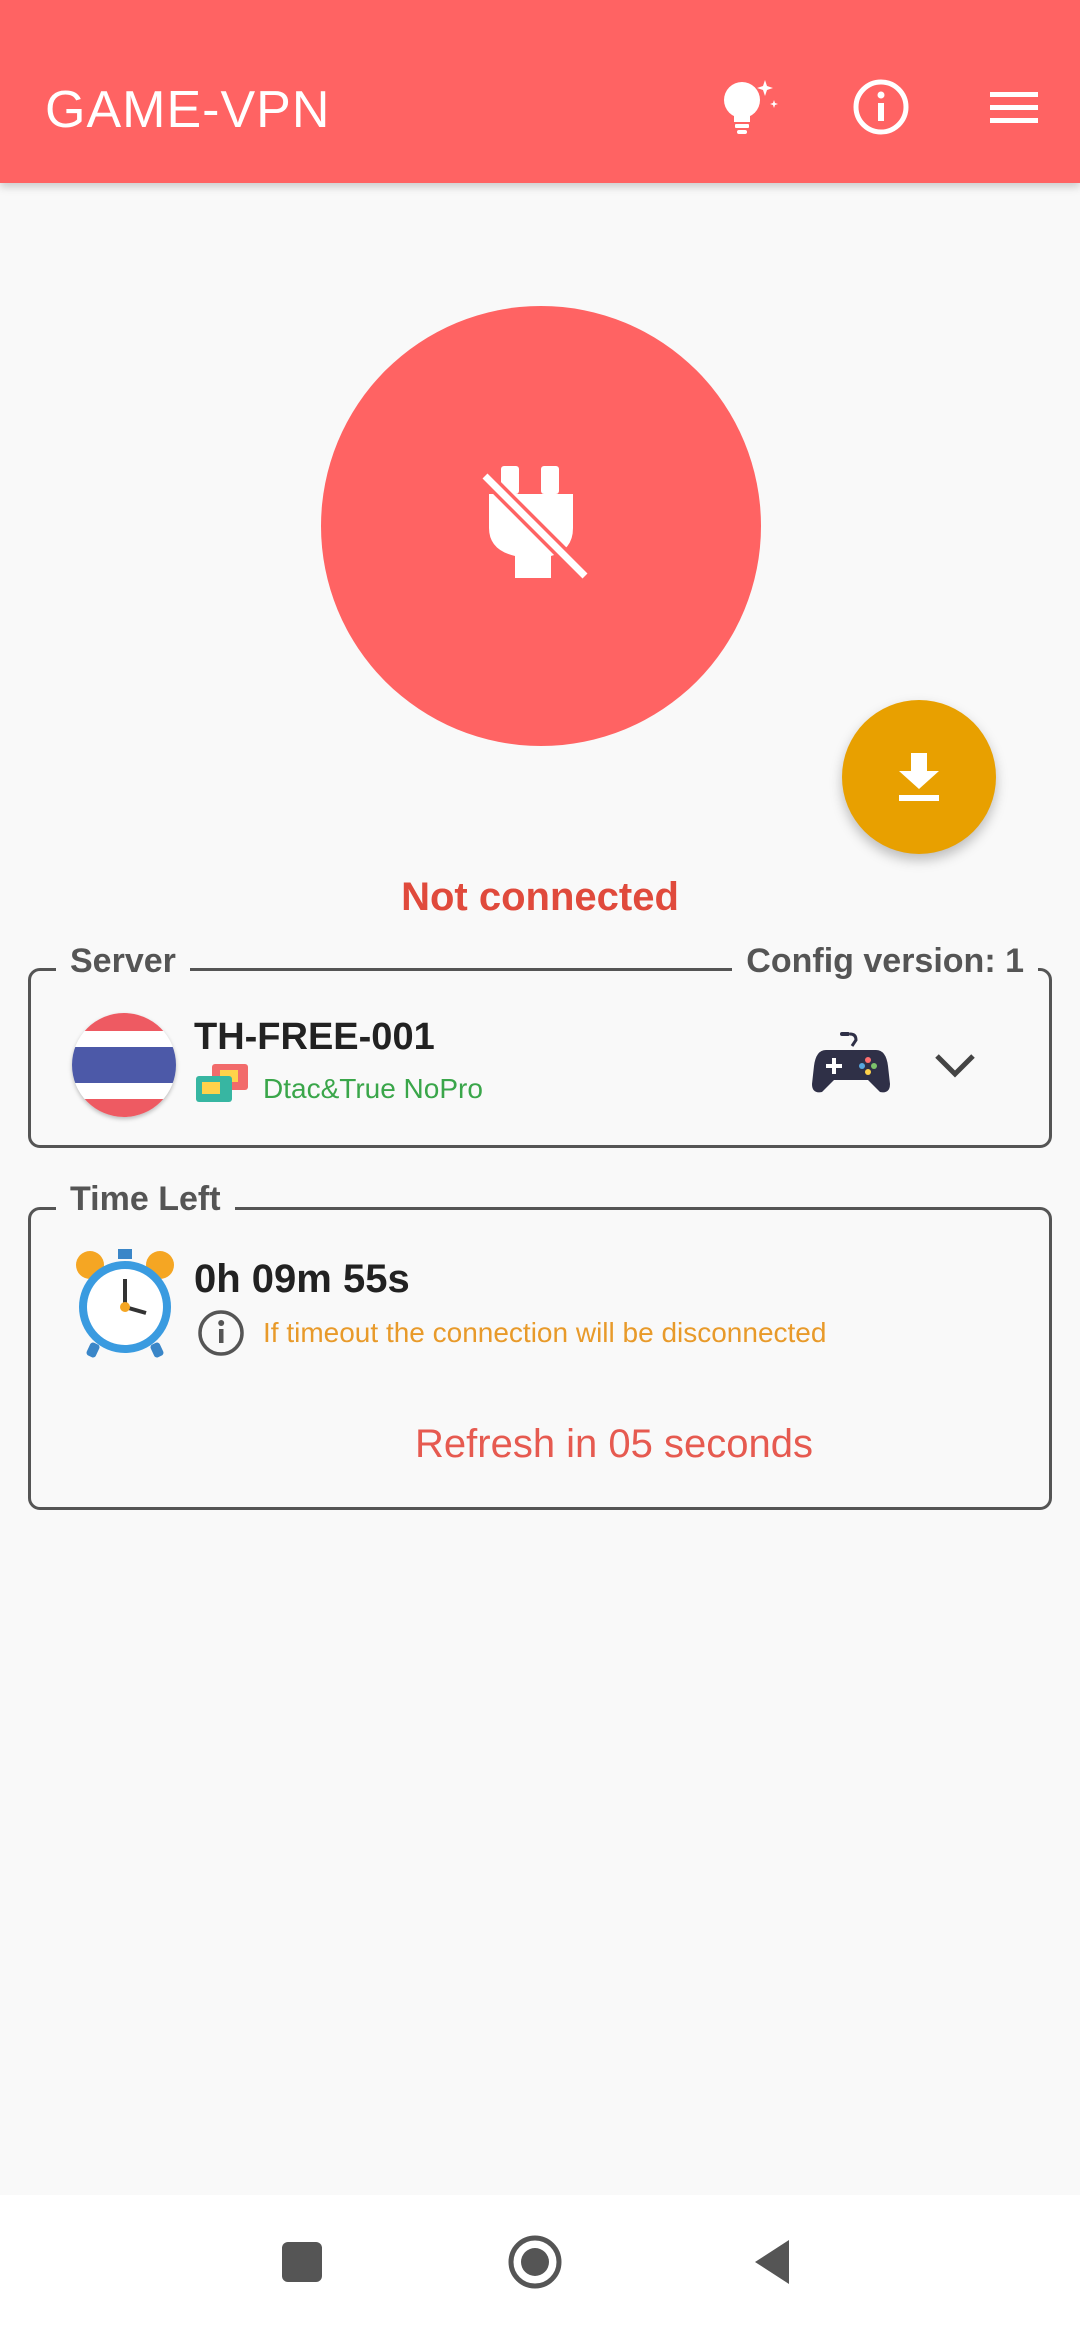  Describe the element at coordinates (747, 107) in the screenshot. I see `lightbulb-icon` at that location.